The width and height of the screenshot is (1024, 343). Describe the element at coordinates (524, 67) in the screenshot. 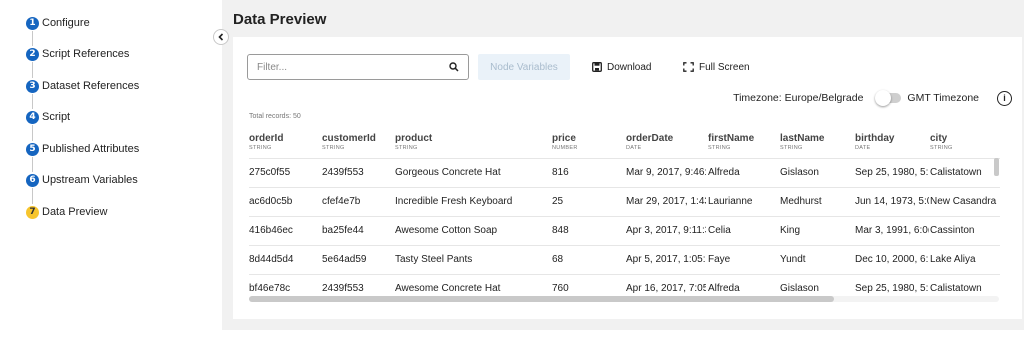

I see `node-variables-button: Node Variables` at that location.